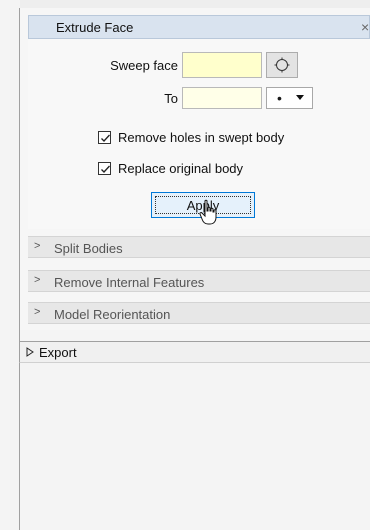 The width and height of the screenshot is (370, 530). What do you see at coordinates (171, 98) in the screenshot?
I see `to-label: To` at bounding box center [171, 98].